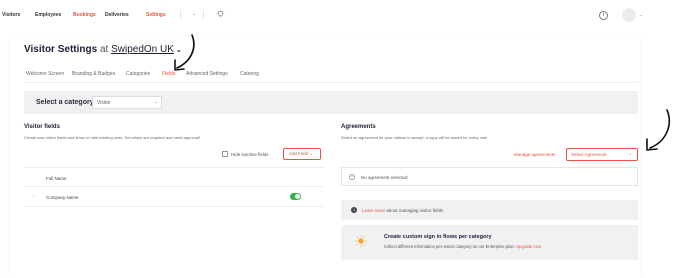  I want to click on location-selector: SwipedOn UK, so click(142, 49).